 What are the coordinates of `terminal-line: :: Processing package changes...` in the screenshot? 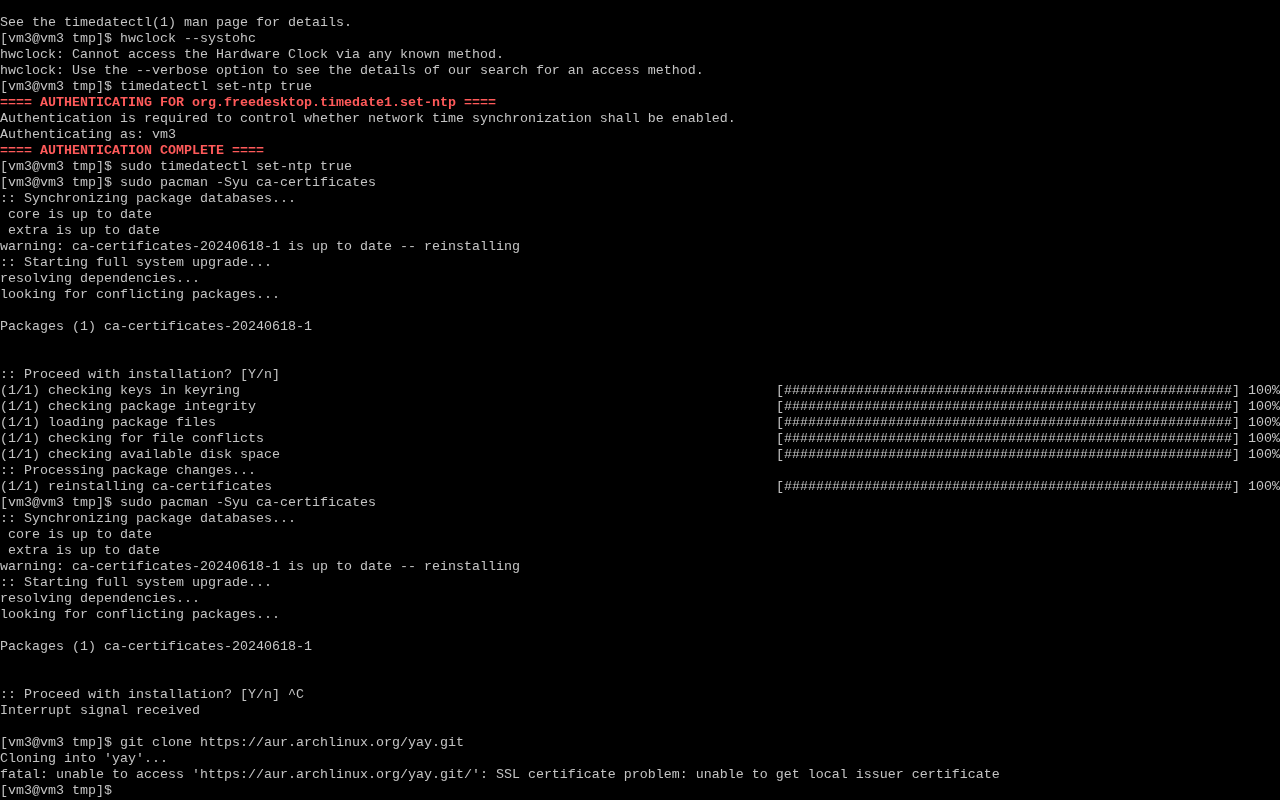 It's located at (128, 471).